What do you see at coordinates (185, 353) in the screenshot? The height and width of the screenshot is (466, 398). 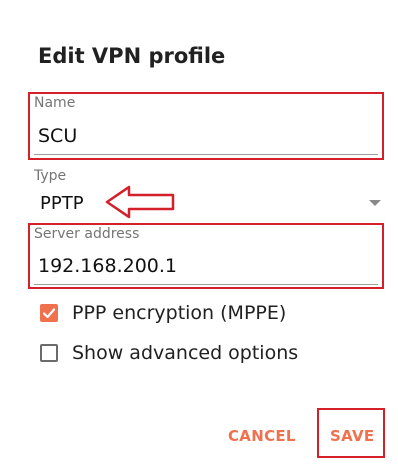 I see `advanced-options-label: Show advanced options` at bounding box center [185, 353].